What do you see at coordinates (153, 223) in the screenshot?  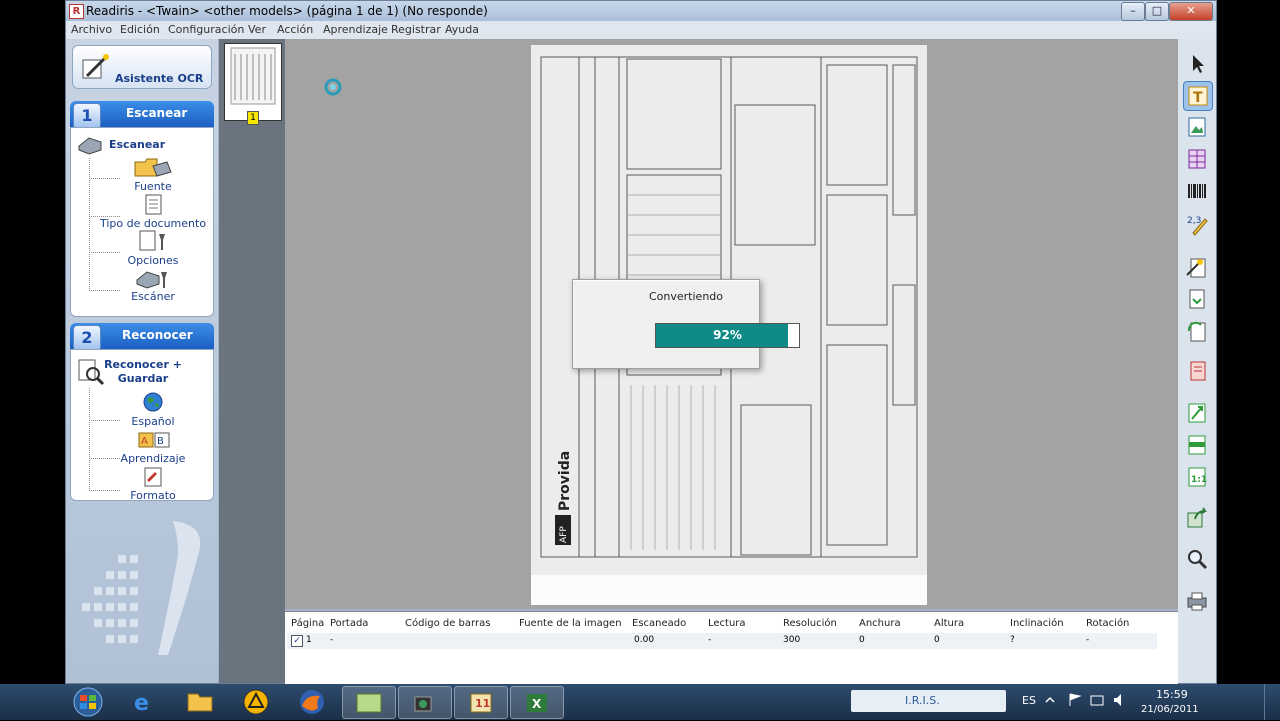 I see `document-type-option: Tipo de documento` at bounding box center [153, 223].